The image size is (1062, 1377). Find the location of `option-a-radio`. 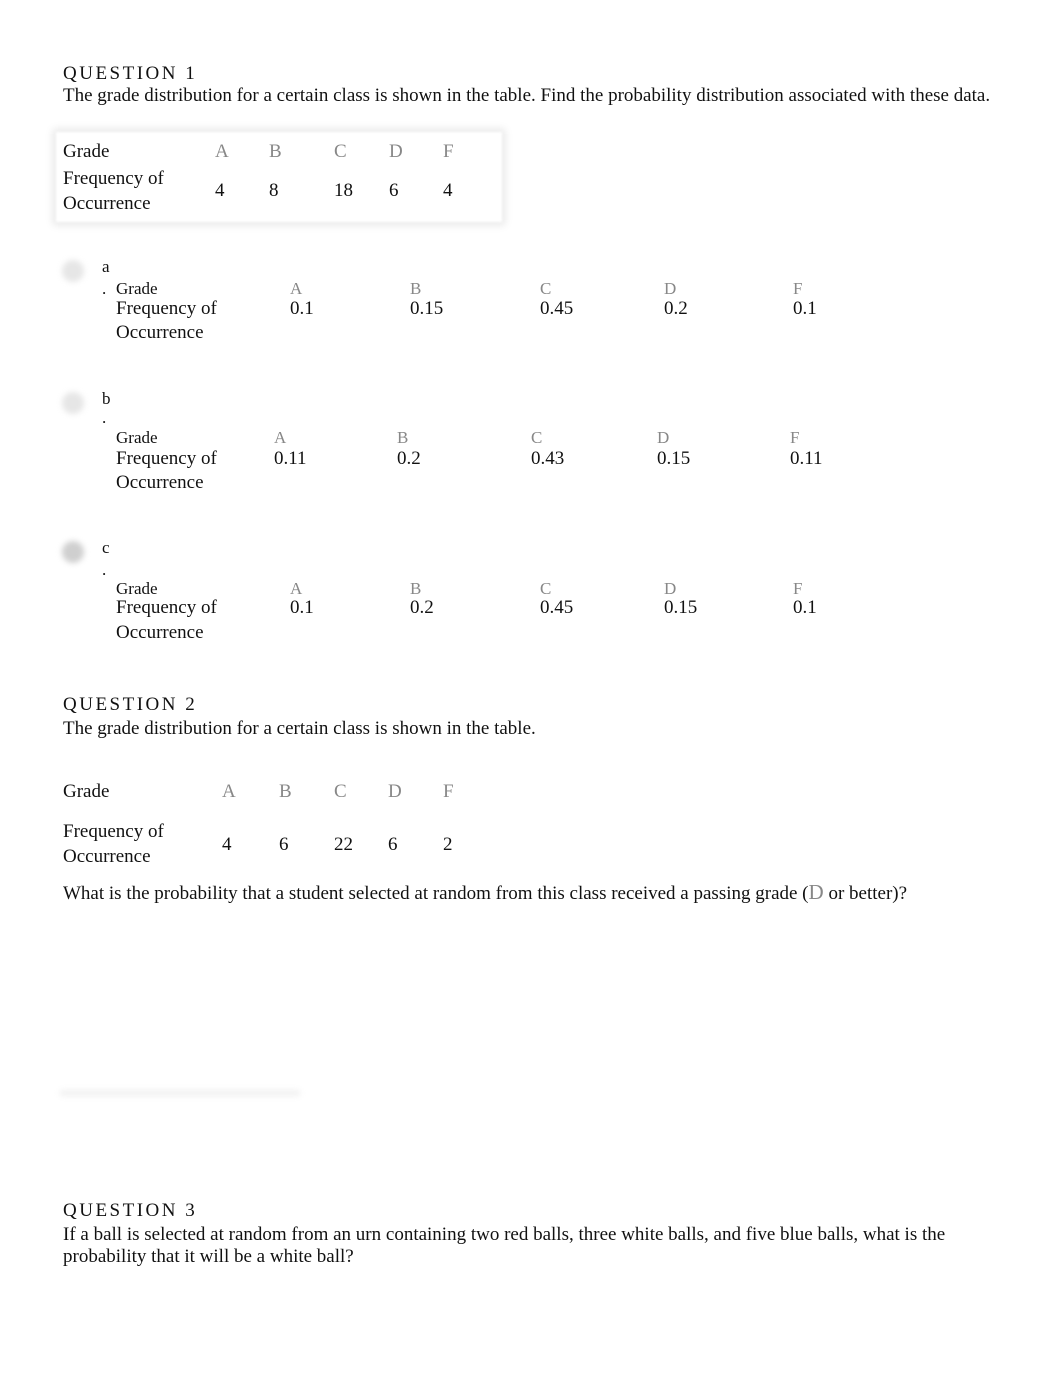

option-a-radio is located at coordinates (73, 271).